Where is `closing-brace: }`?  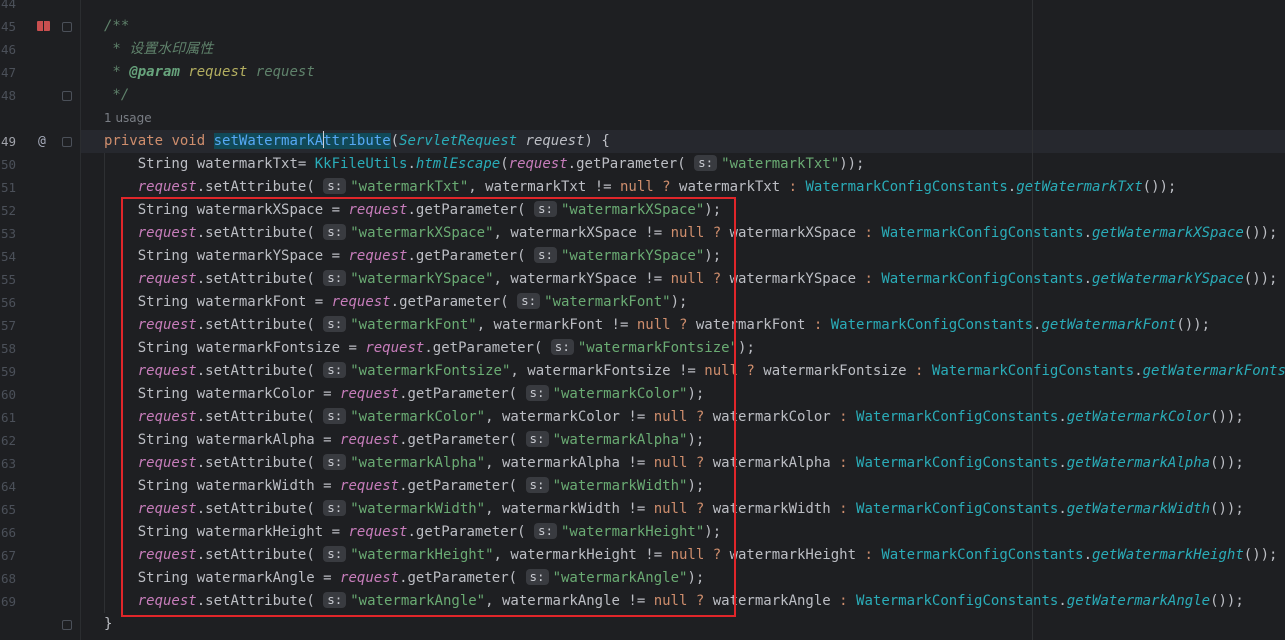
closing-brace: } is located at coordinates (108, 624).